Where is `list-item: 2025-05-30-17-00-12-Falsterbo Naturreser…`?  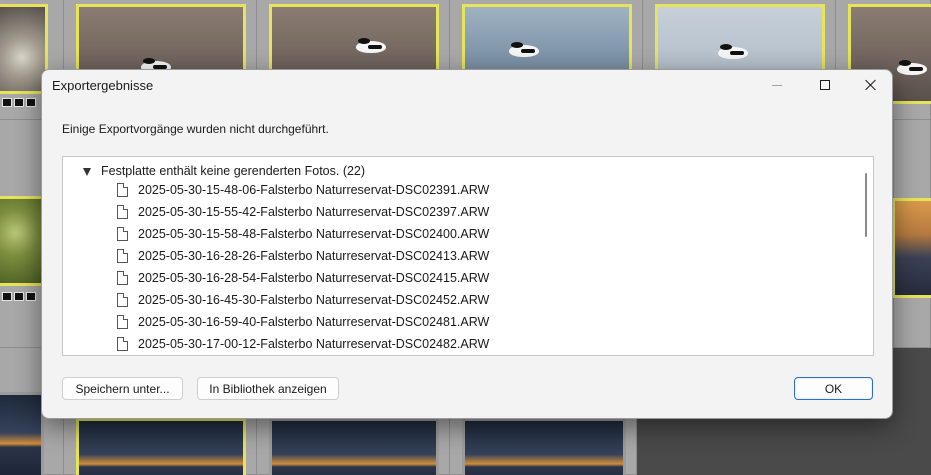 list-item: 2025-05-30-17-00-12-Falsterbo Naturreser… is located at coordinates (303, 344).